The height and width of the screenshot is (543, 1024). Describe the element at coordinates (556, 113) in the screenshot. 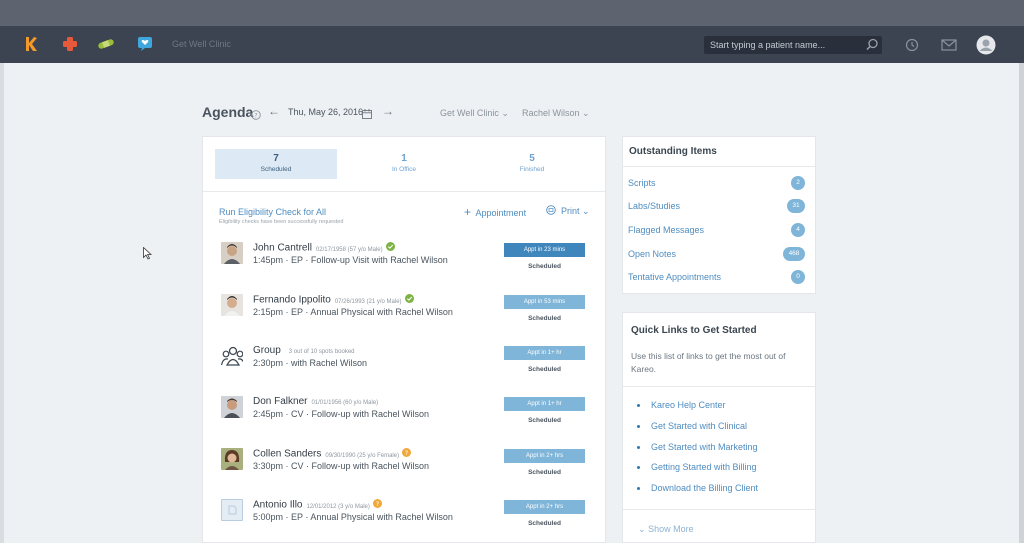

I see `provider-dropdown: Rachel Wilson ⌄` at that location.